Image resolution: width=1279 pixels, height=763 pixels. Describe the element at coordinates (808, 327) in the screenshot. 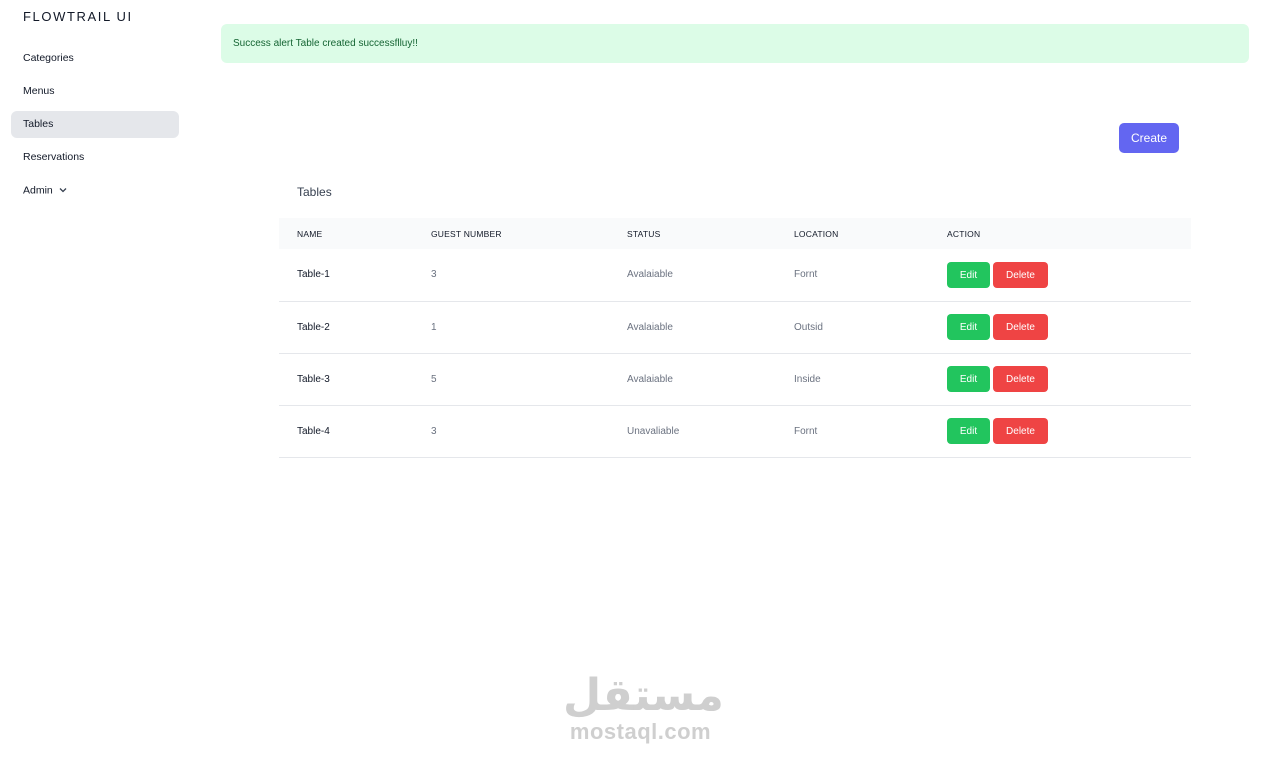

I see `cell-location: Outsid` at that location.